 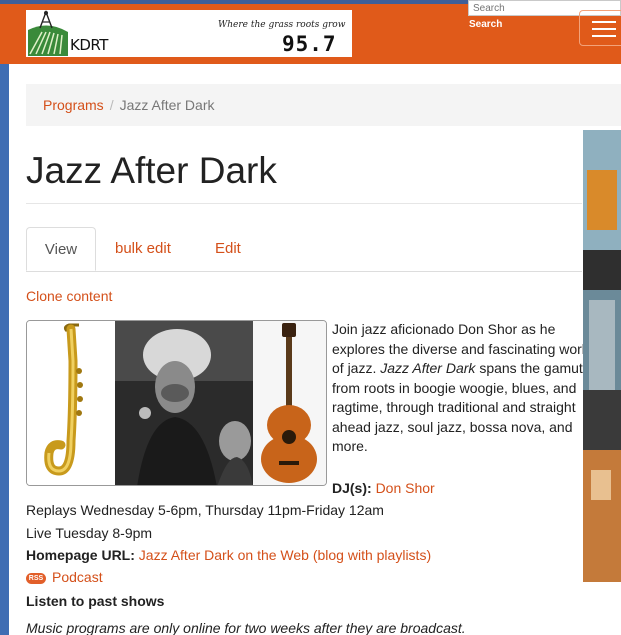 I want to click on tab-view: View, so click(x=61, y=249).